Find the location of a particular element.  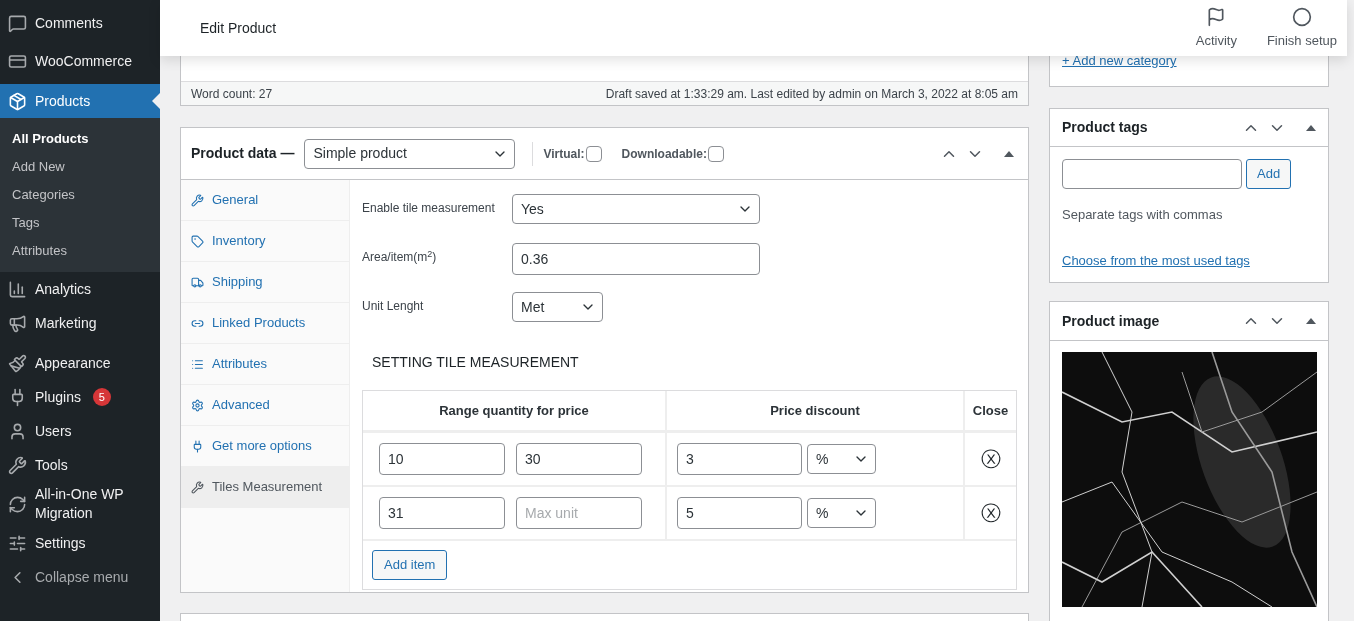

checkbox-label: Virtual: is located at coordinates (564, 154).